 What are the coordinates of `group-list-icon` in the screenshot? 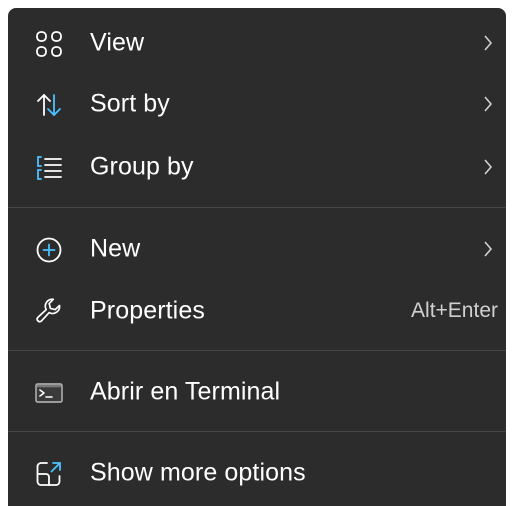 It's located at (49, 168).